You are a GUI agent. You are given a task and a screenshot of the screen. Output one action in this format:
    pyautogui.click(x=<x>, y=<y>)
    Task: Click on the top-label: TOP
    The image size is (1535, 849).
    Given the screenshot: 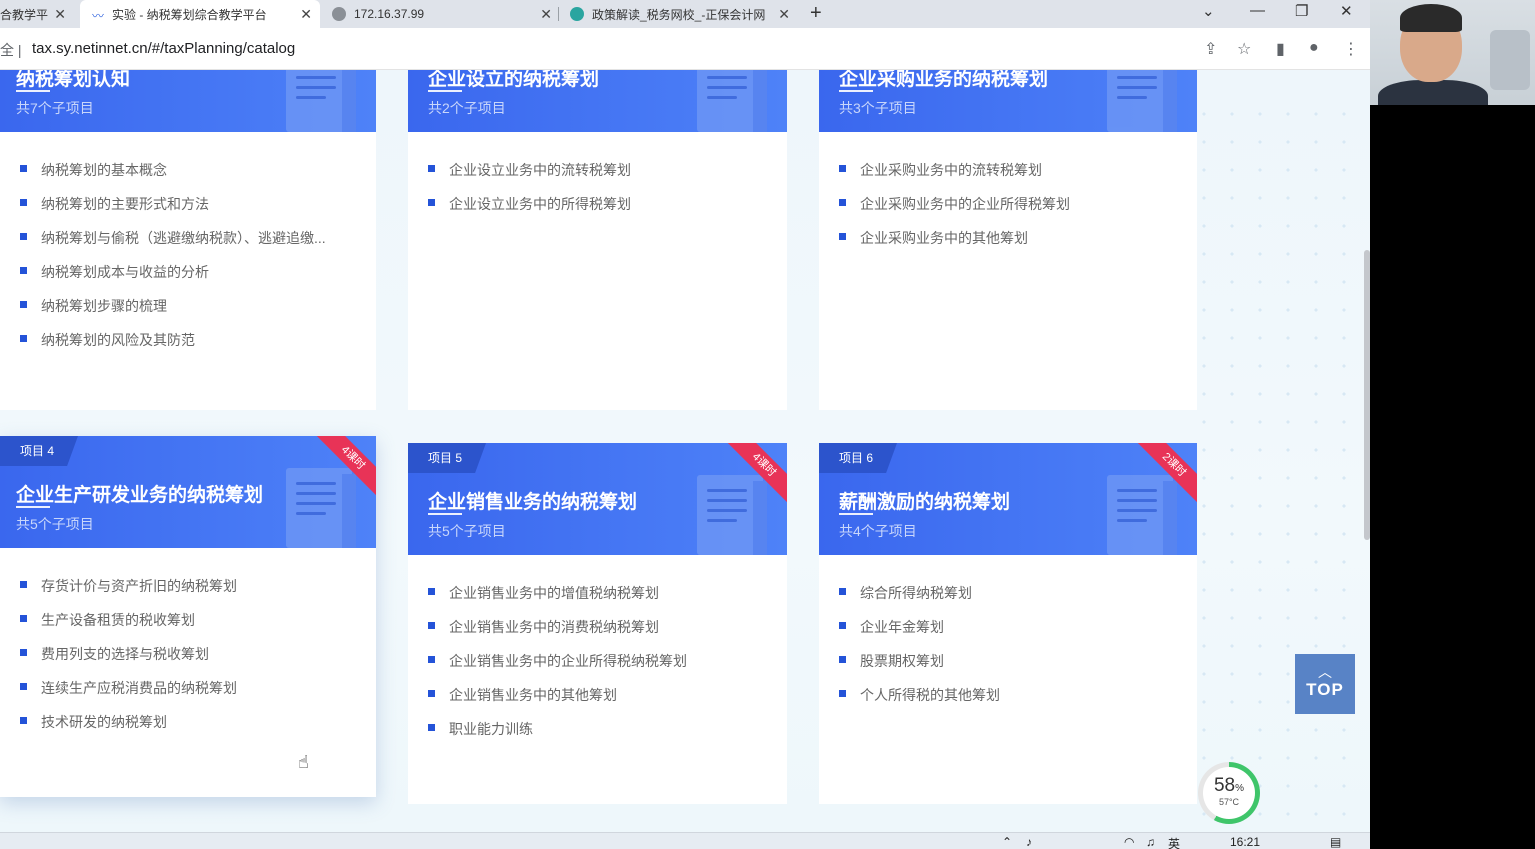 What is the action you would take?
    pyautogui.click(x=1325, y=689)
    